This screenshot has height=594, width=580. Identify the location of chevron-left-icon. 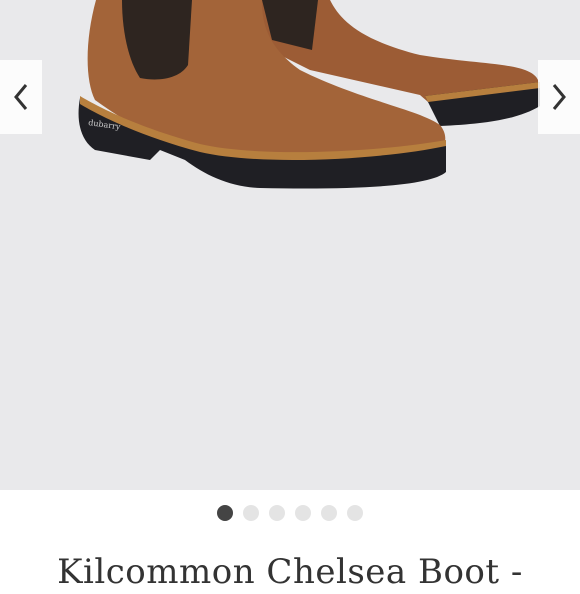
(21, 97).